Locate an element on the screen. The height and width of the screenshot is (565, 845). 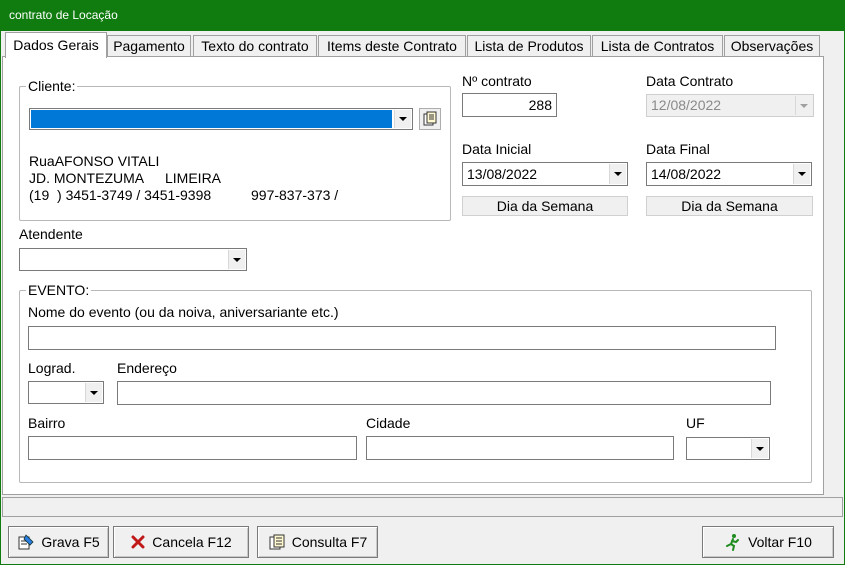
cliente-neighborhood: JD. MONTEZUMA is located at coordinates (87, 178).